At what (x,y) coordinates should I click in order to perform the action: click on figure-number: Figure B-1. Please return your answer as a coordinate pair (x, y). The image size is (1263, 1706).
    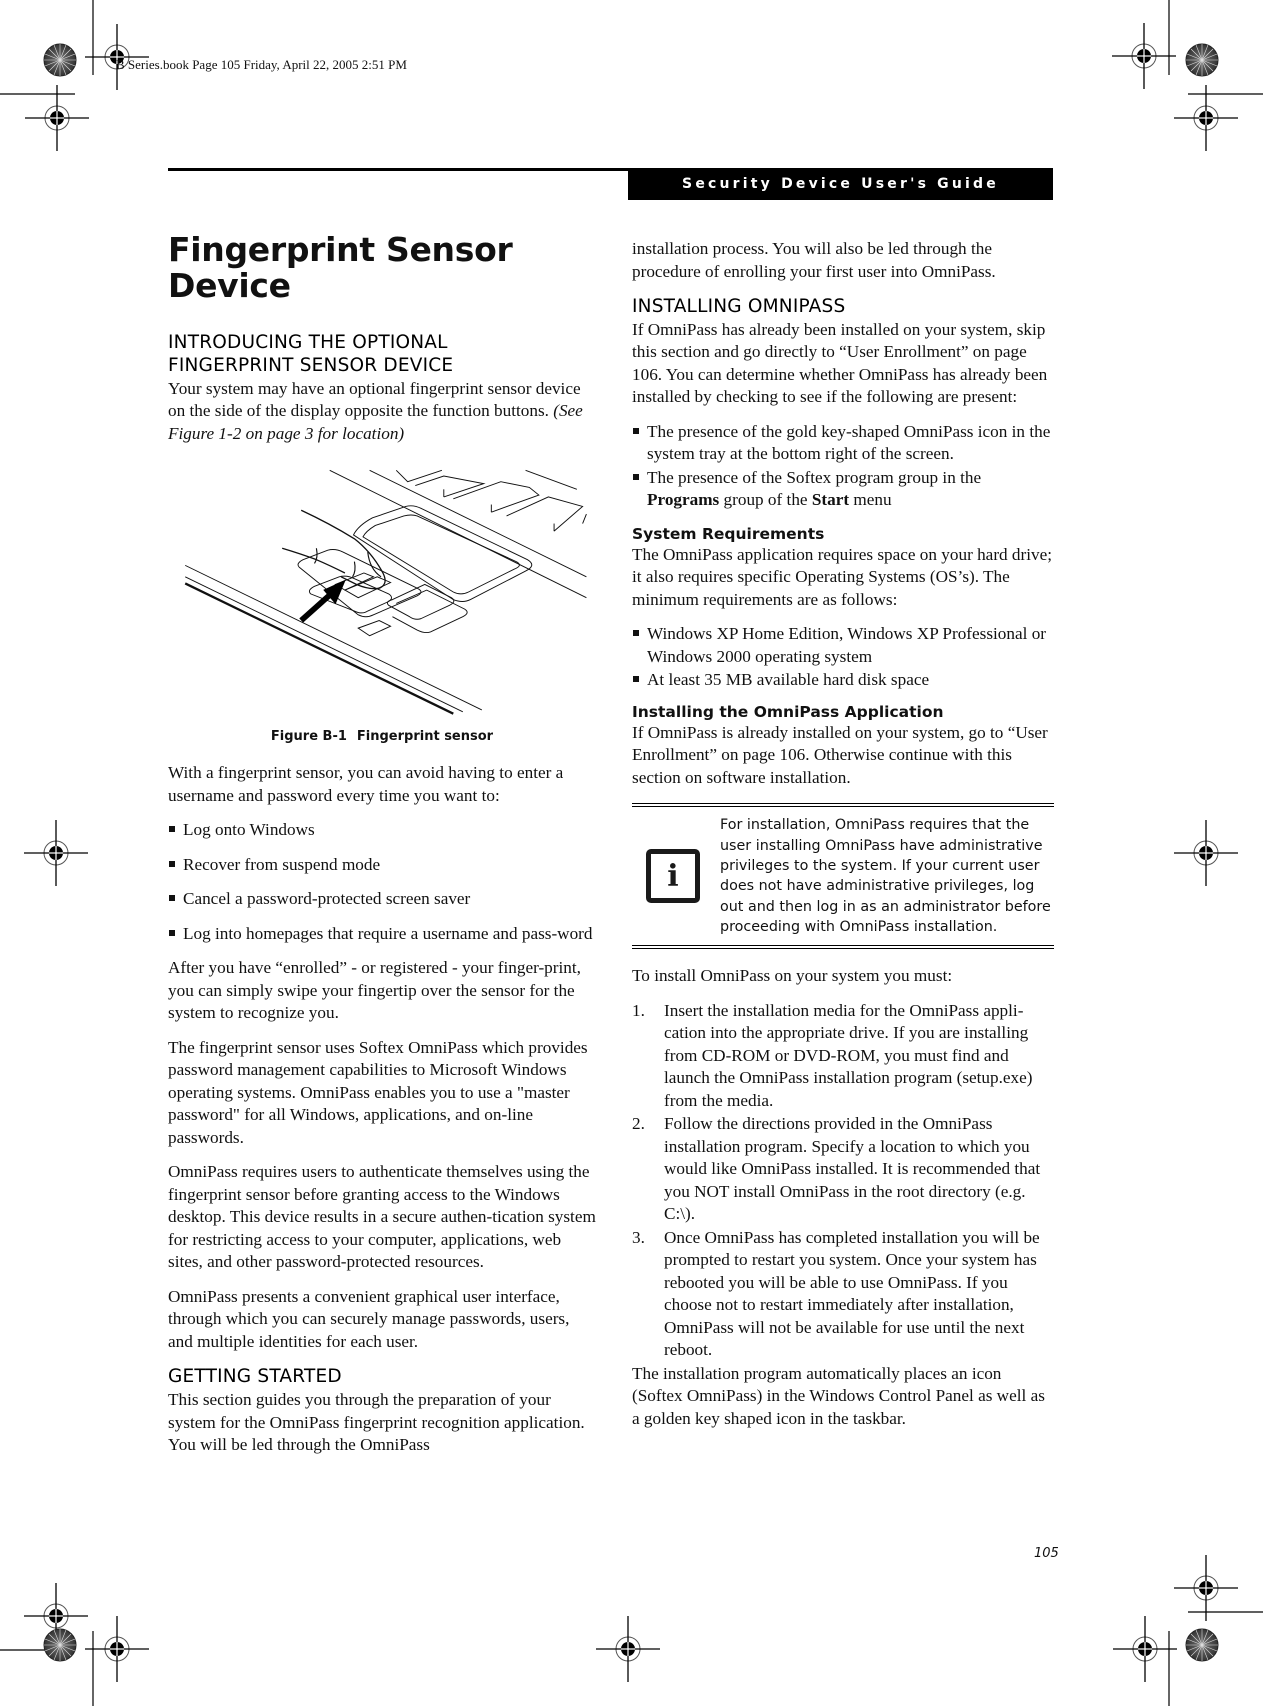
    Looking at the image, I should click on (308, 737).